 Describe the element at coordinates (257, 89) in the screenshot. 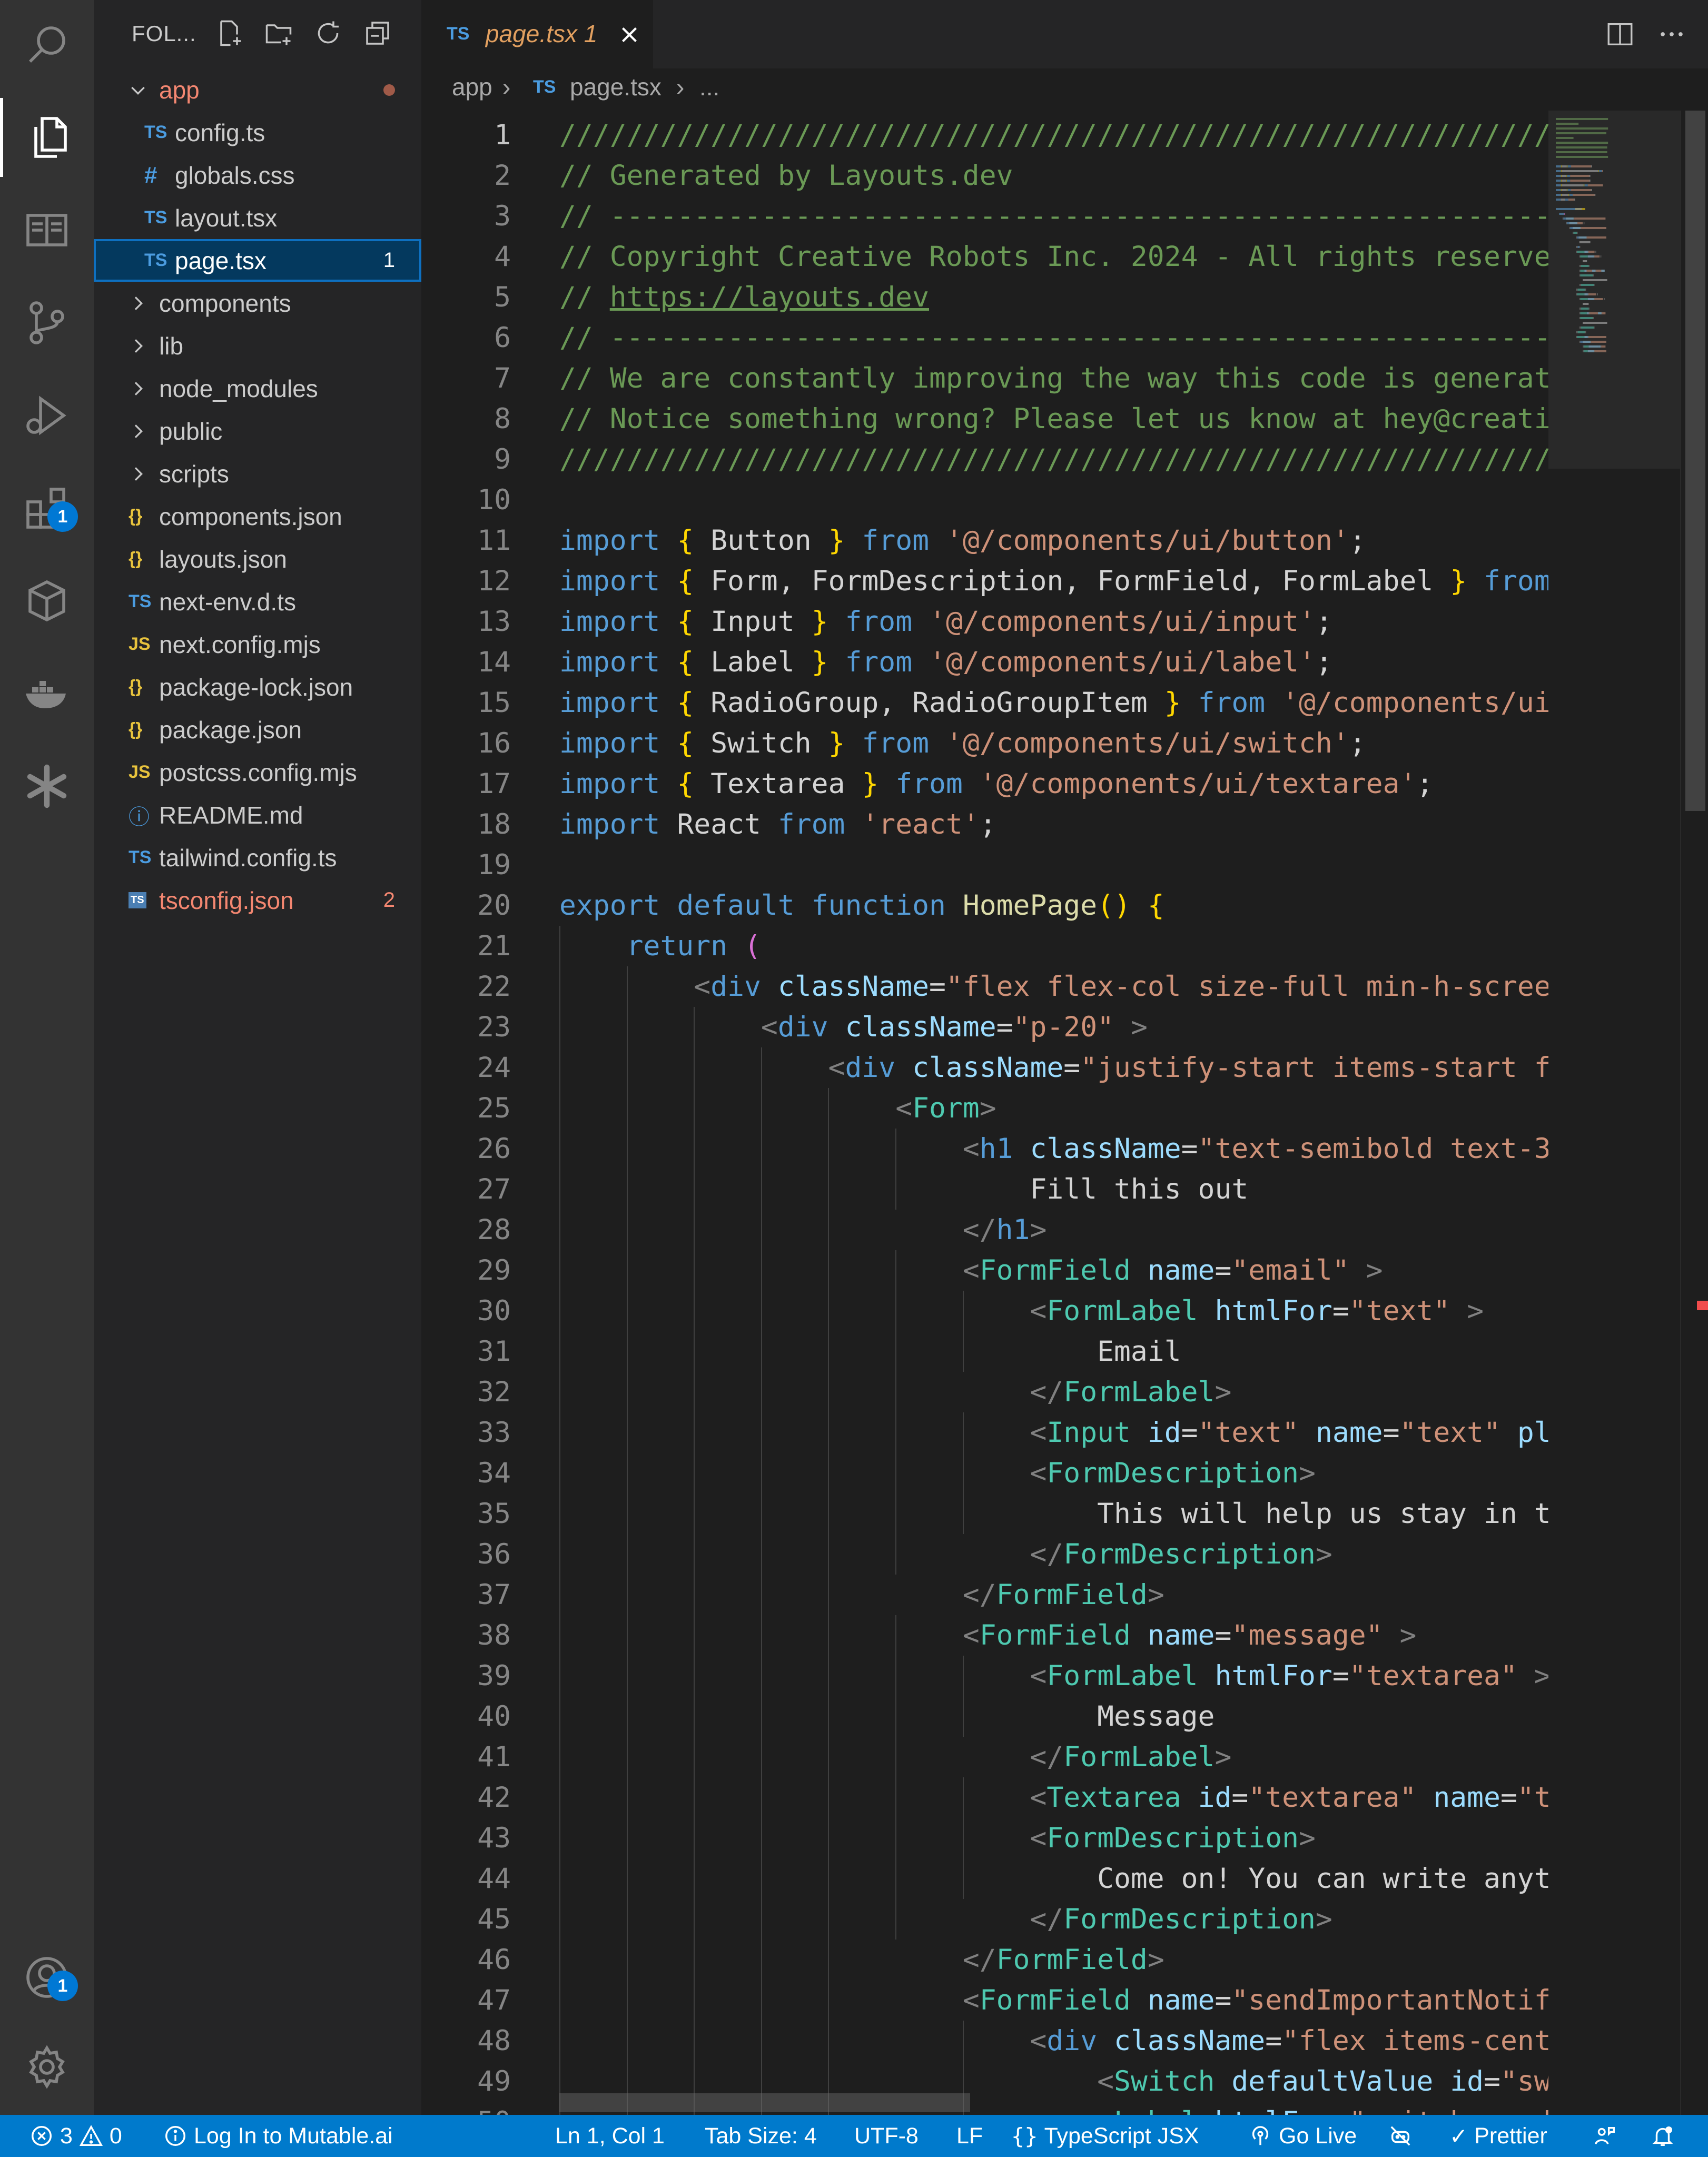

I see `tree-item: app` at that location.